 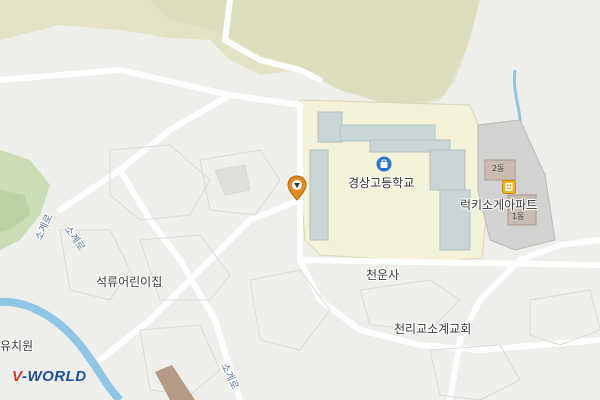 What do you see at coordinates (384, 164) in the screenshot?
I see `school-bag-icon` at bounding box center [384, 164].